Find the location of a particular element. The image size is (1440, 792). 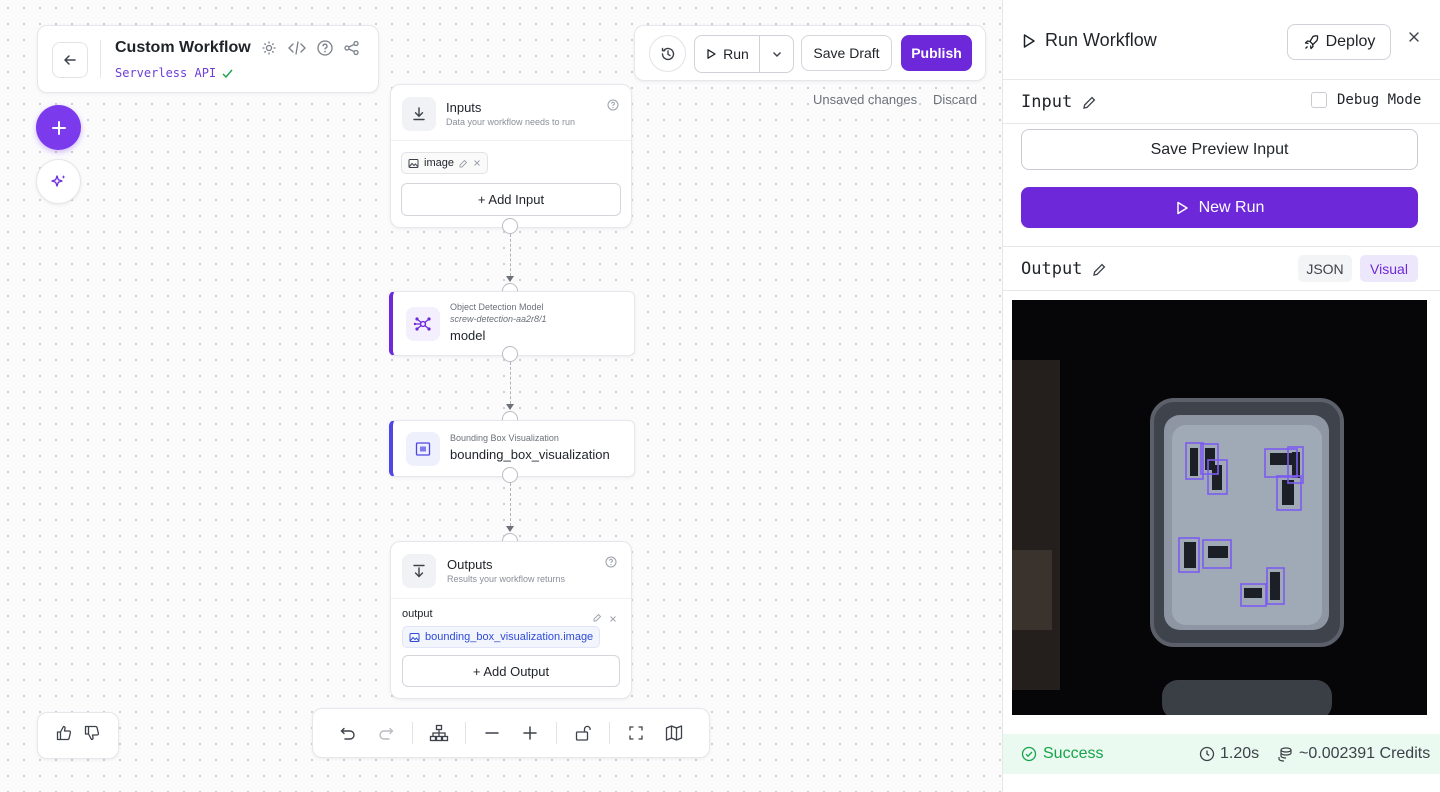

run-status-bar: Success 1.20s ~0.002391 Credits is located at coordinates (1221, 754).